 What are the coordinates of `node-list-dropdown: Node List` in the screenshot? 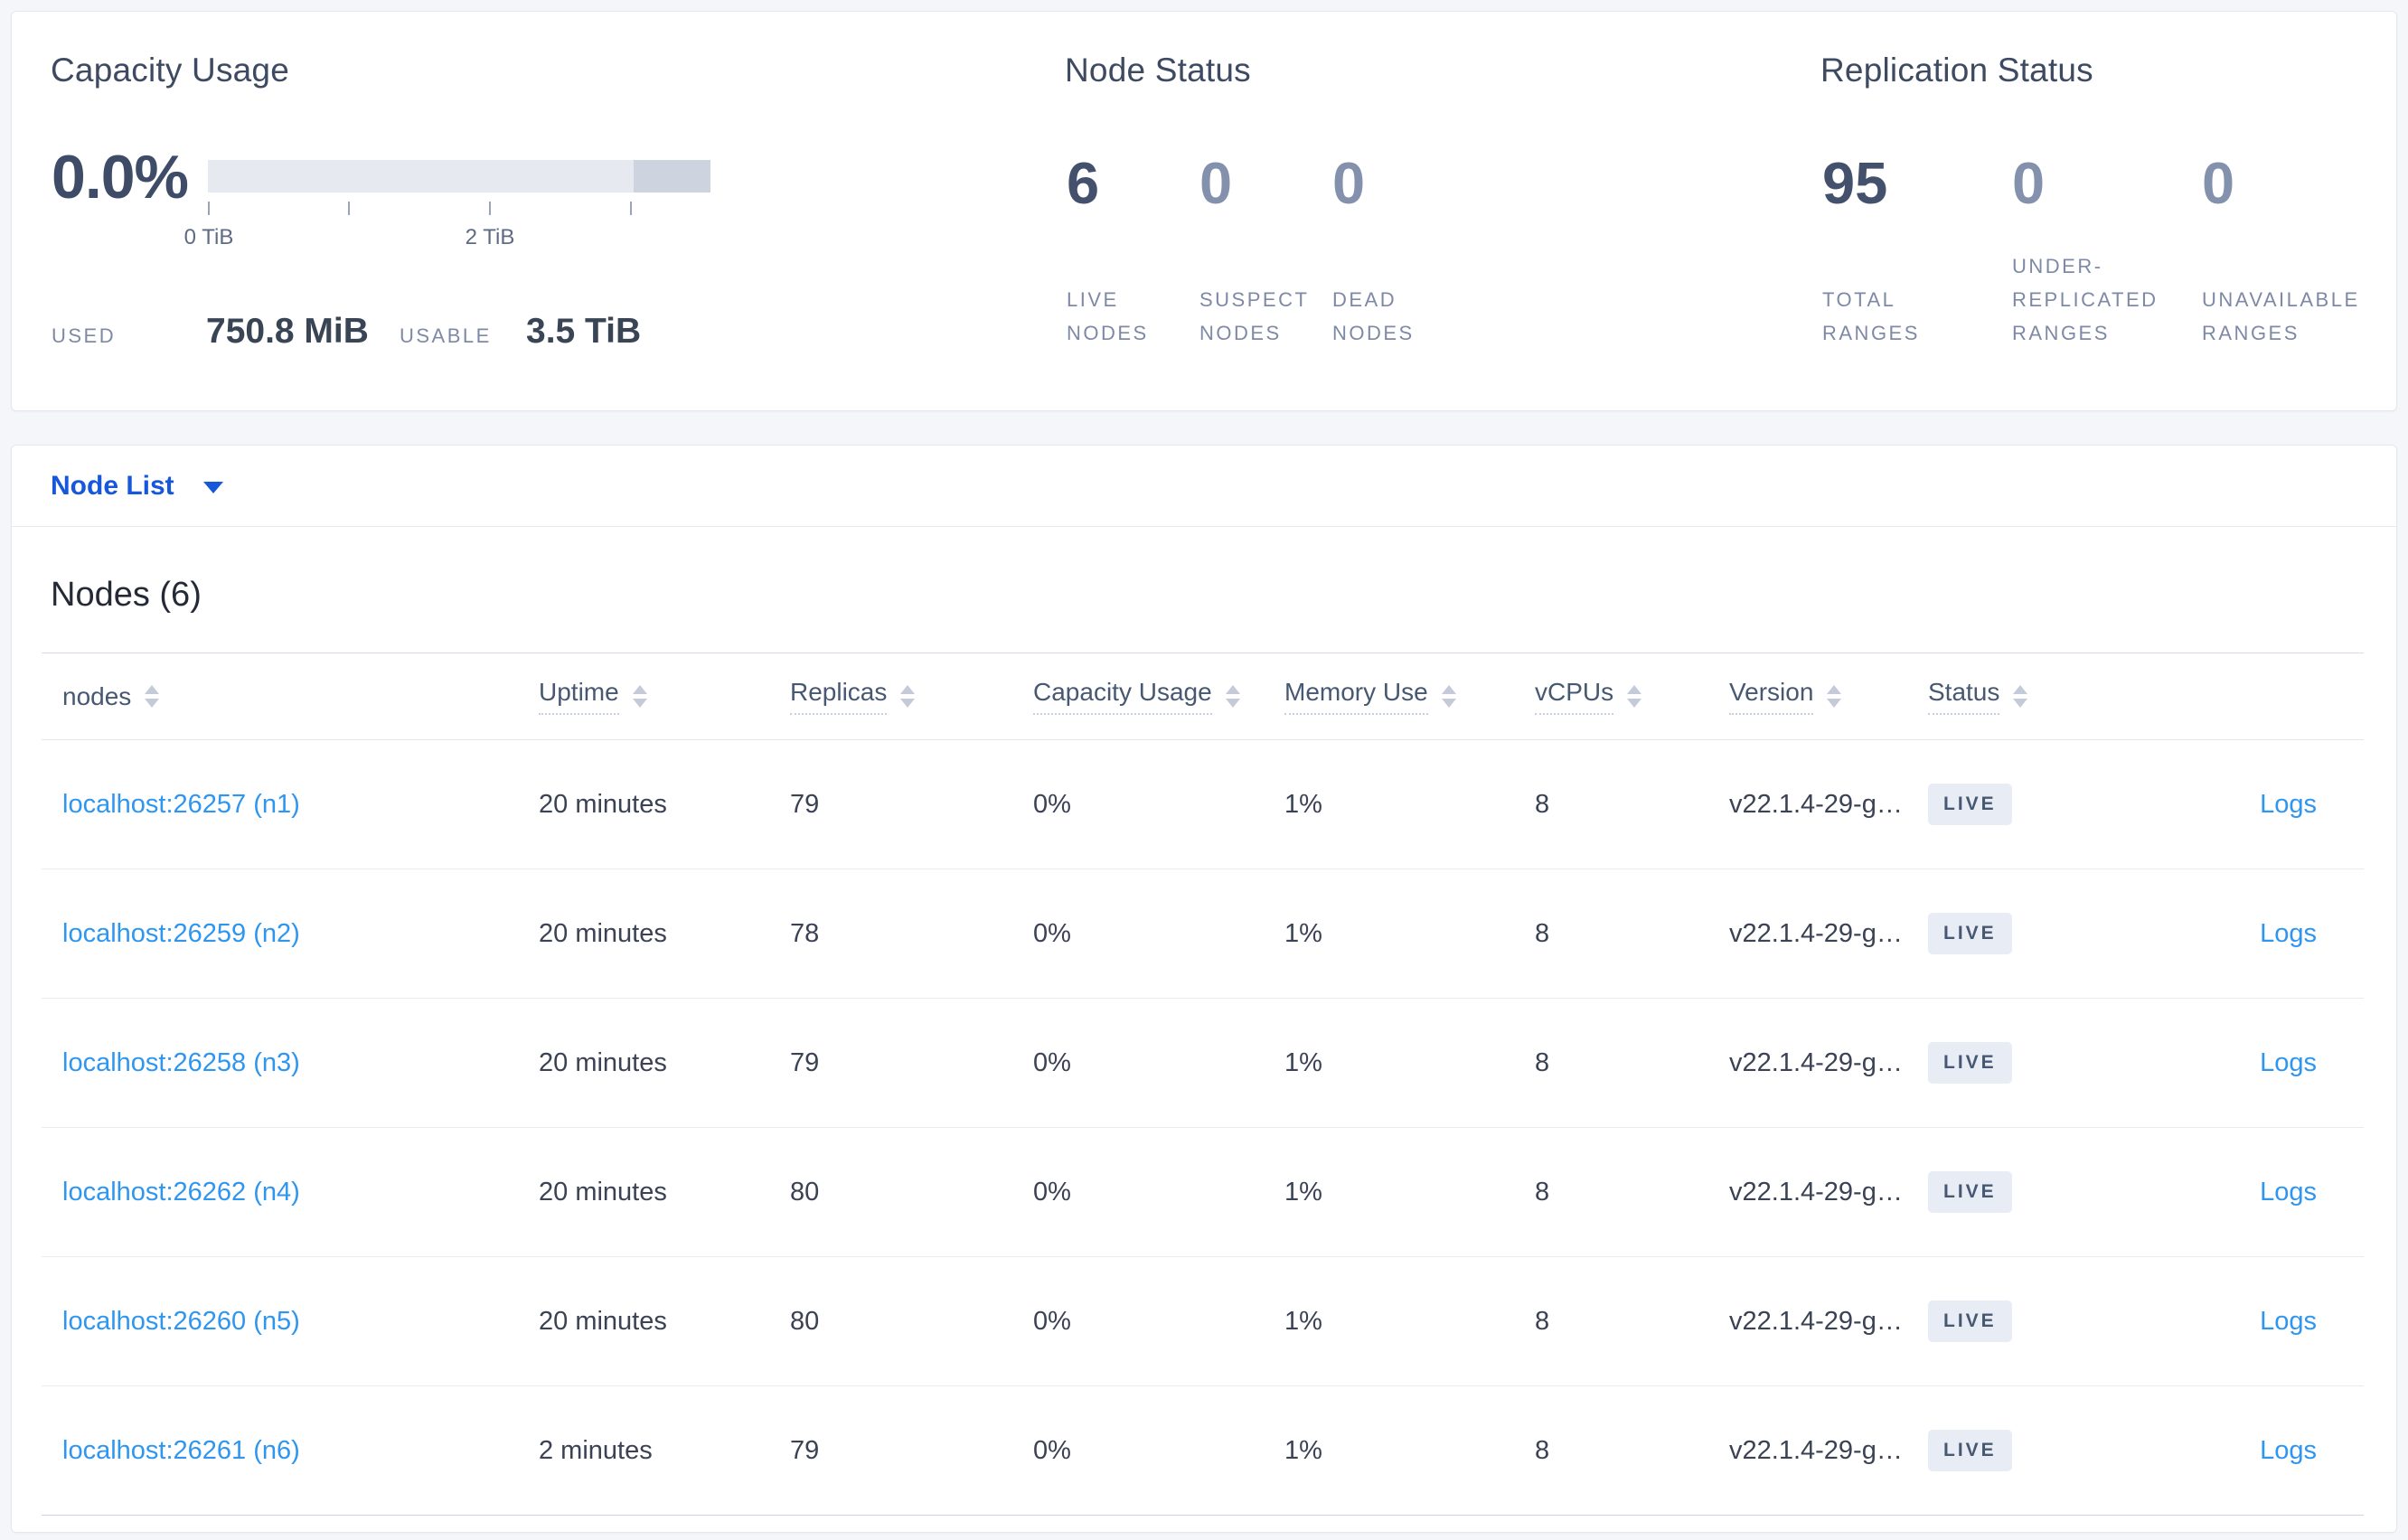 It's located at (137, 486).